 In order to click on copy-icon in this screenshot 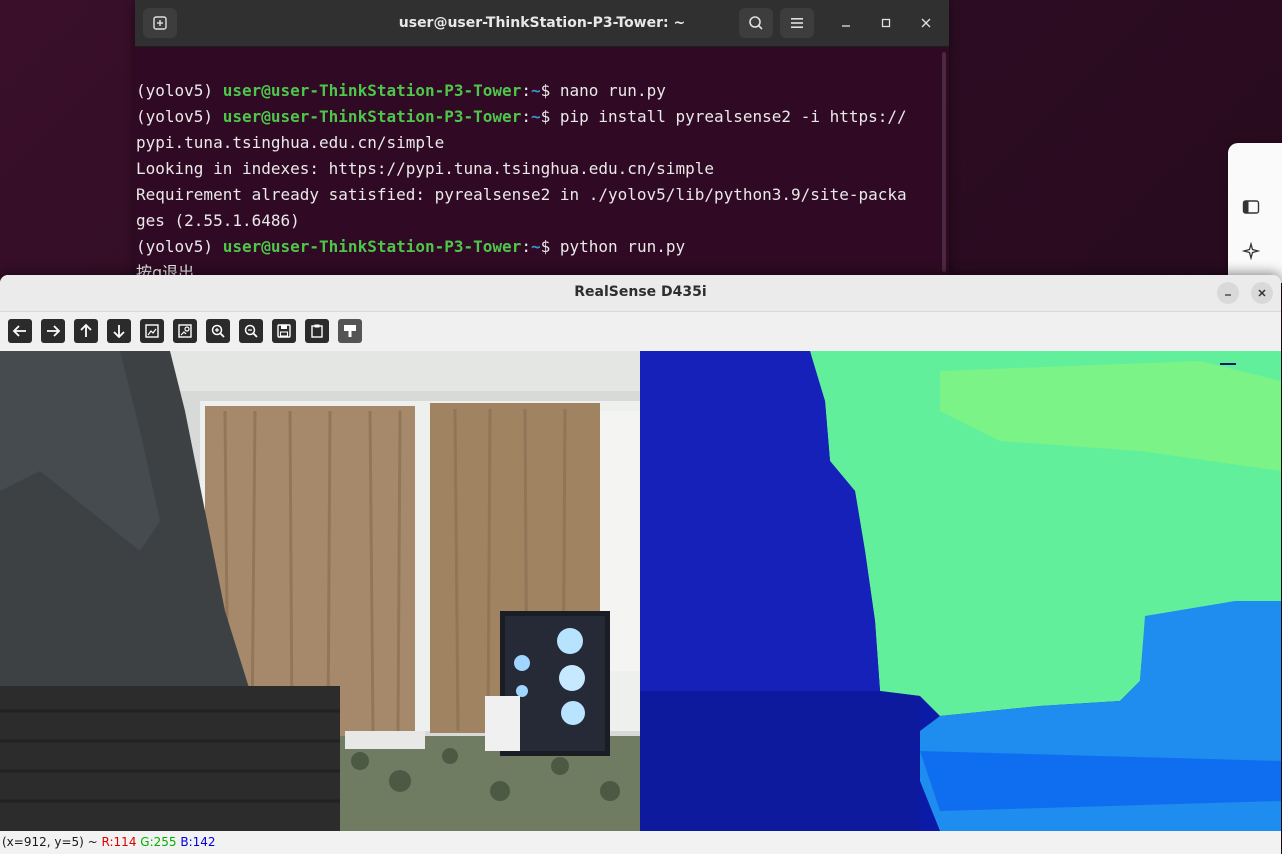, I will do `click(350, 331)`.